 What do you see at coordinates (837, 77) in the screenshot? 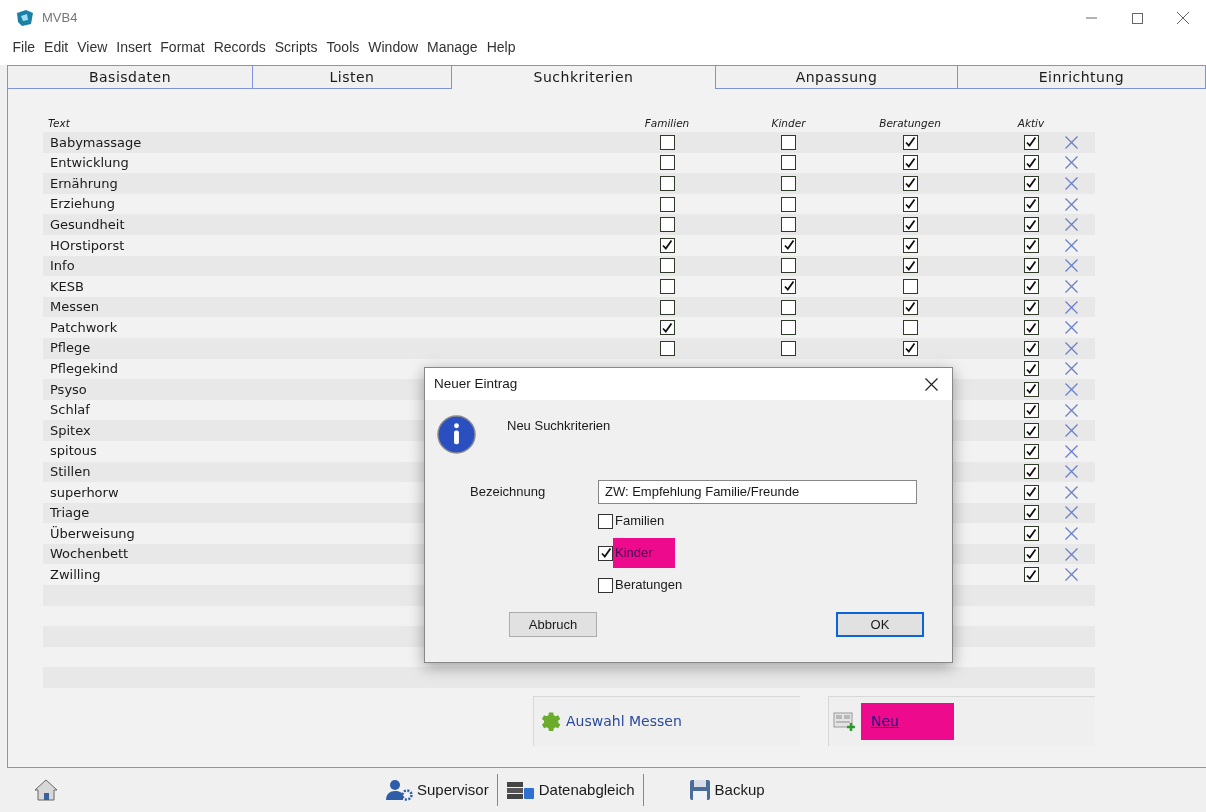
I see `tab: Anpassung` at bounding box center [837, 77].